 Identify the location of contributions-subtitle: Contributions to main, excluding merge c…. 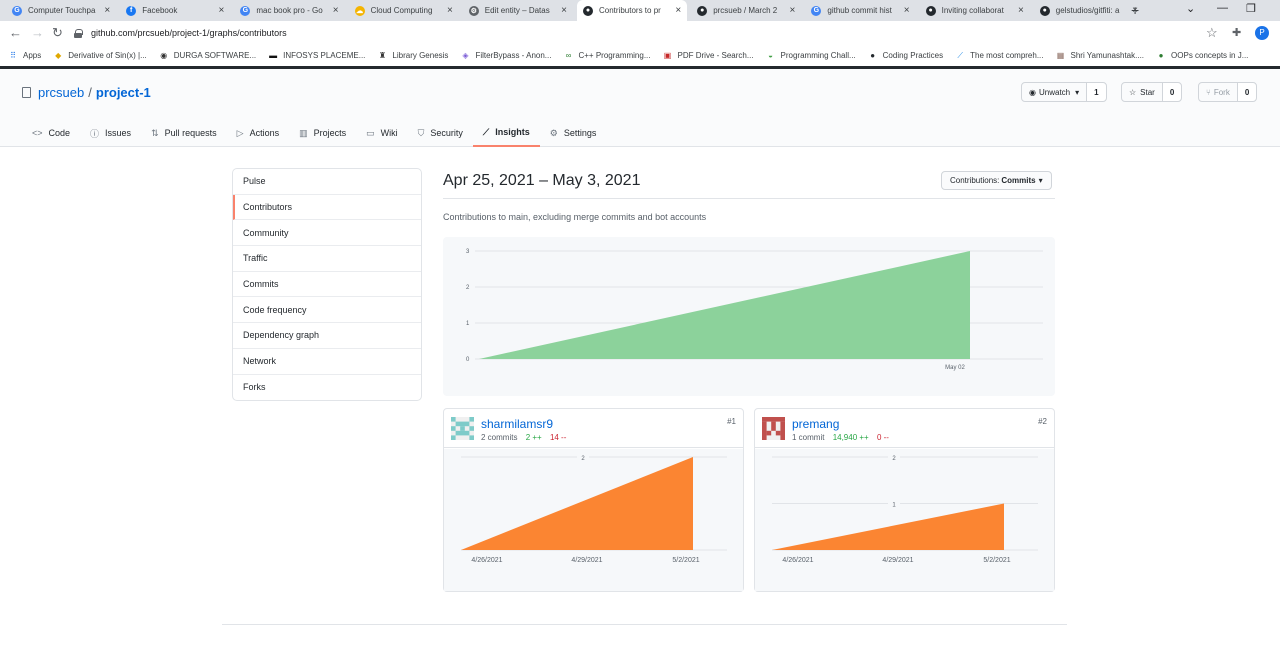
(575, 217).